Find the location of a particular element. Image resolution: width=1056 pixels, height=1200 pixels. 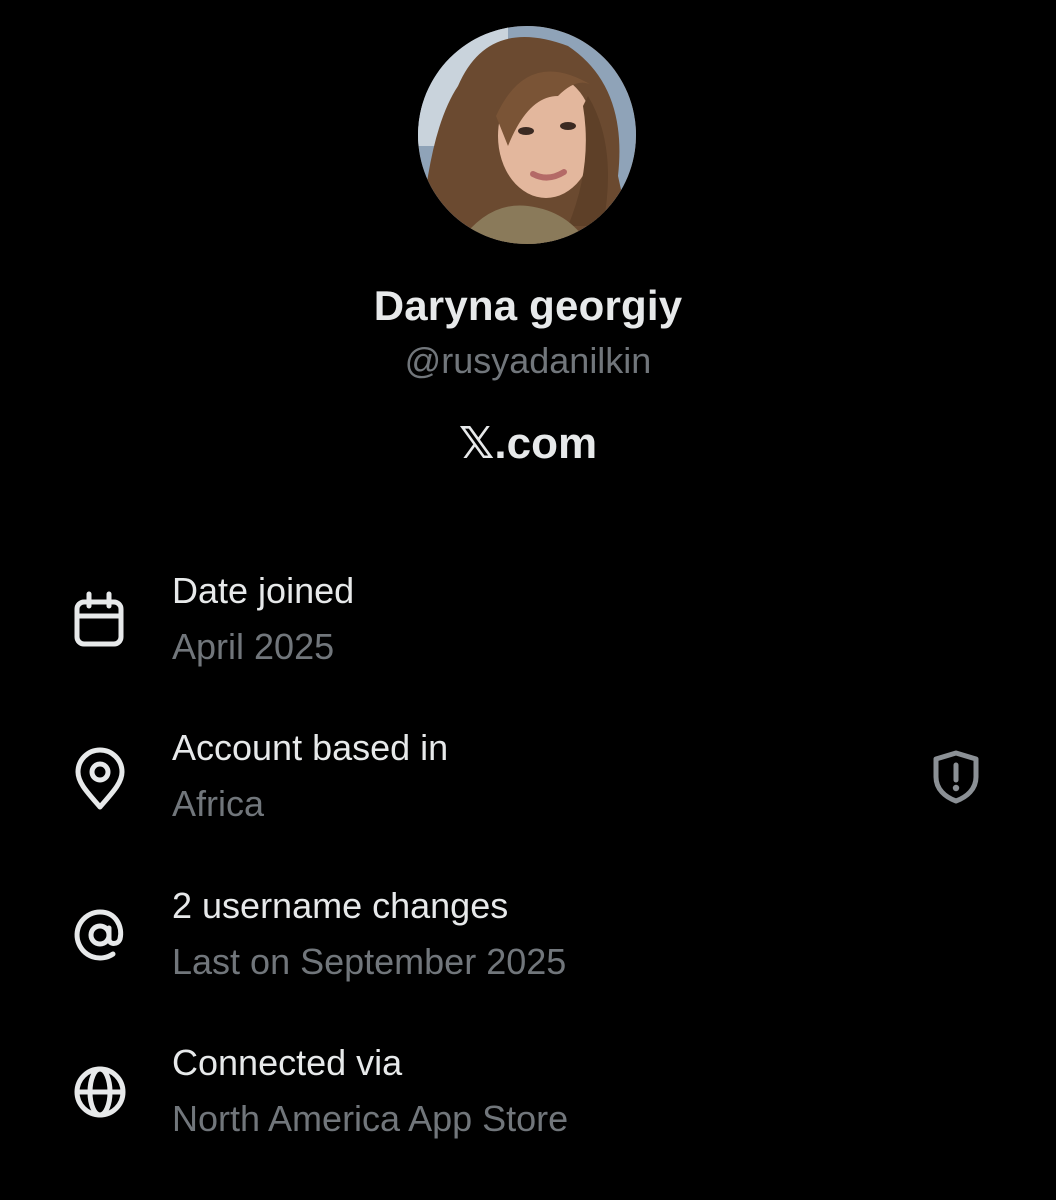

detail-title: 2 username changes is located at coordinates (340, 905).